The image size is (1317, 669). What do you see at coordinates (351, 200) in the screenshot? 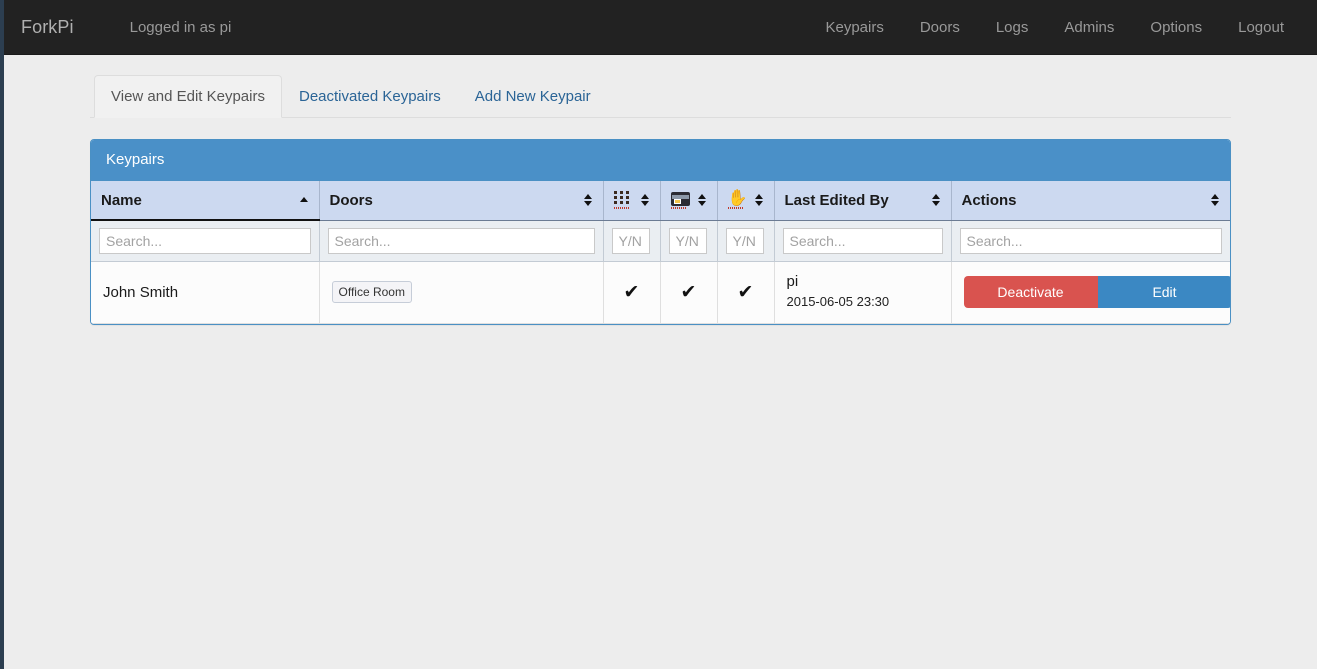
I see `column-label-doors: Doors` at bounding box center [351, 200].